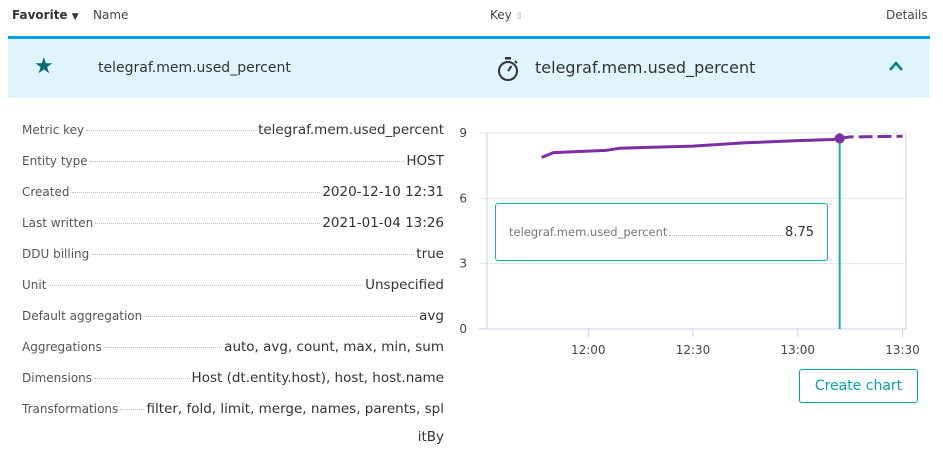  What do you see at coordinates (431, 316) in the screenshot?
I see `property-value: avg` at bounding box center [431, 316].